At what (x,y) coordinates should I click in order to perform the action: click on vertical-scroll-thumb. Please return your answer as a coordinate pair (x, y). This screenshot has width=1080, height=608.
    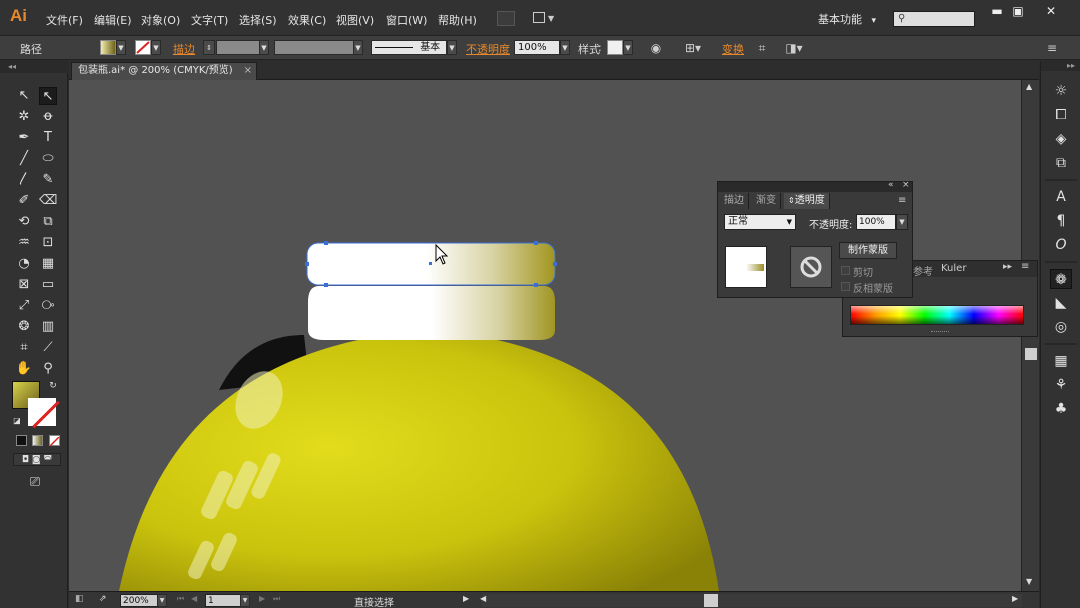
    Looking at the image, I should click on (1031, 354).